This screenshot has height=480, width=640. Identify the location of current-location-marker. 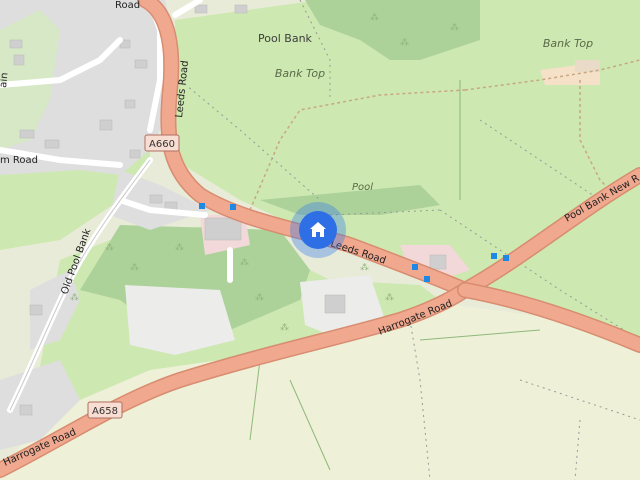
(318, 230).